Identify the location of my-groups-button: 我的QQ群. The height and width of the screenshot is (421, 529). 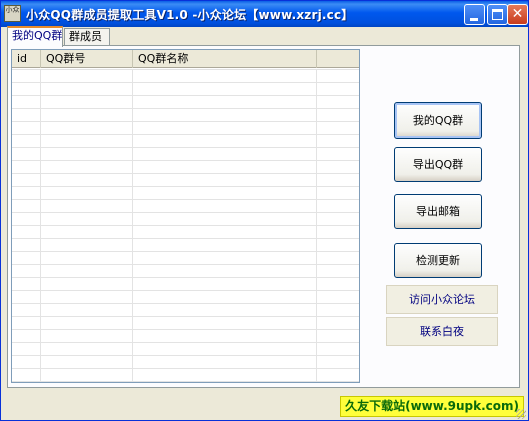
(438, 120).